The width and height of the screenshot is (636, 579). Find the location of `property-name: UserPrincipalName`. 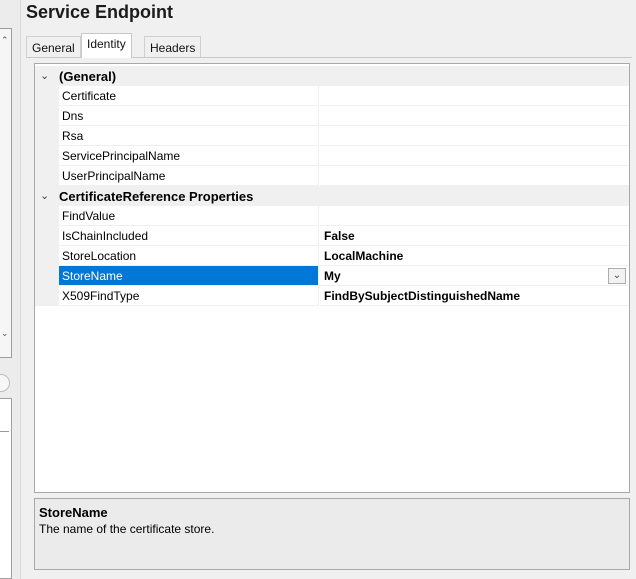

property-name: UserPrincipalName is located at coordinates (189, 176).